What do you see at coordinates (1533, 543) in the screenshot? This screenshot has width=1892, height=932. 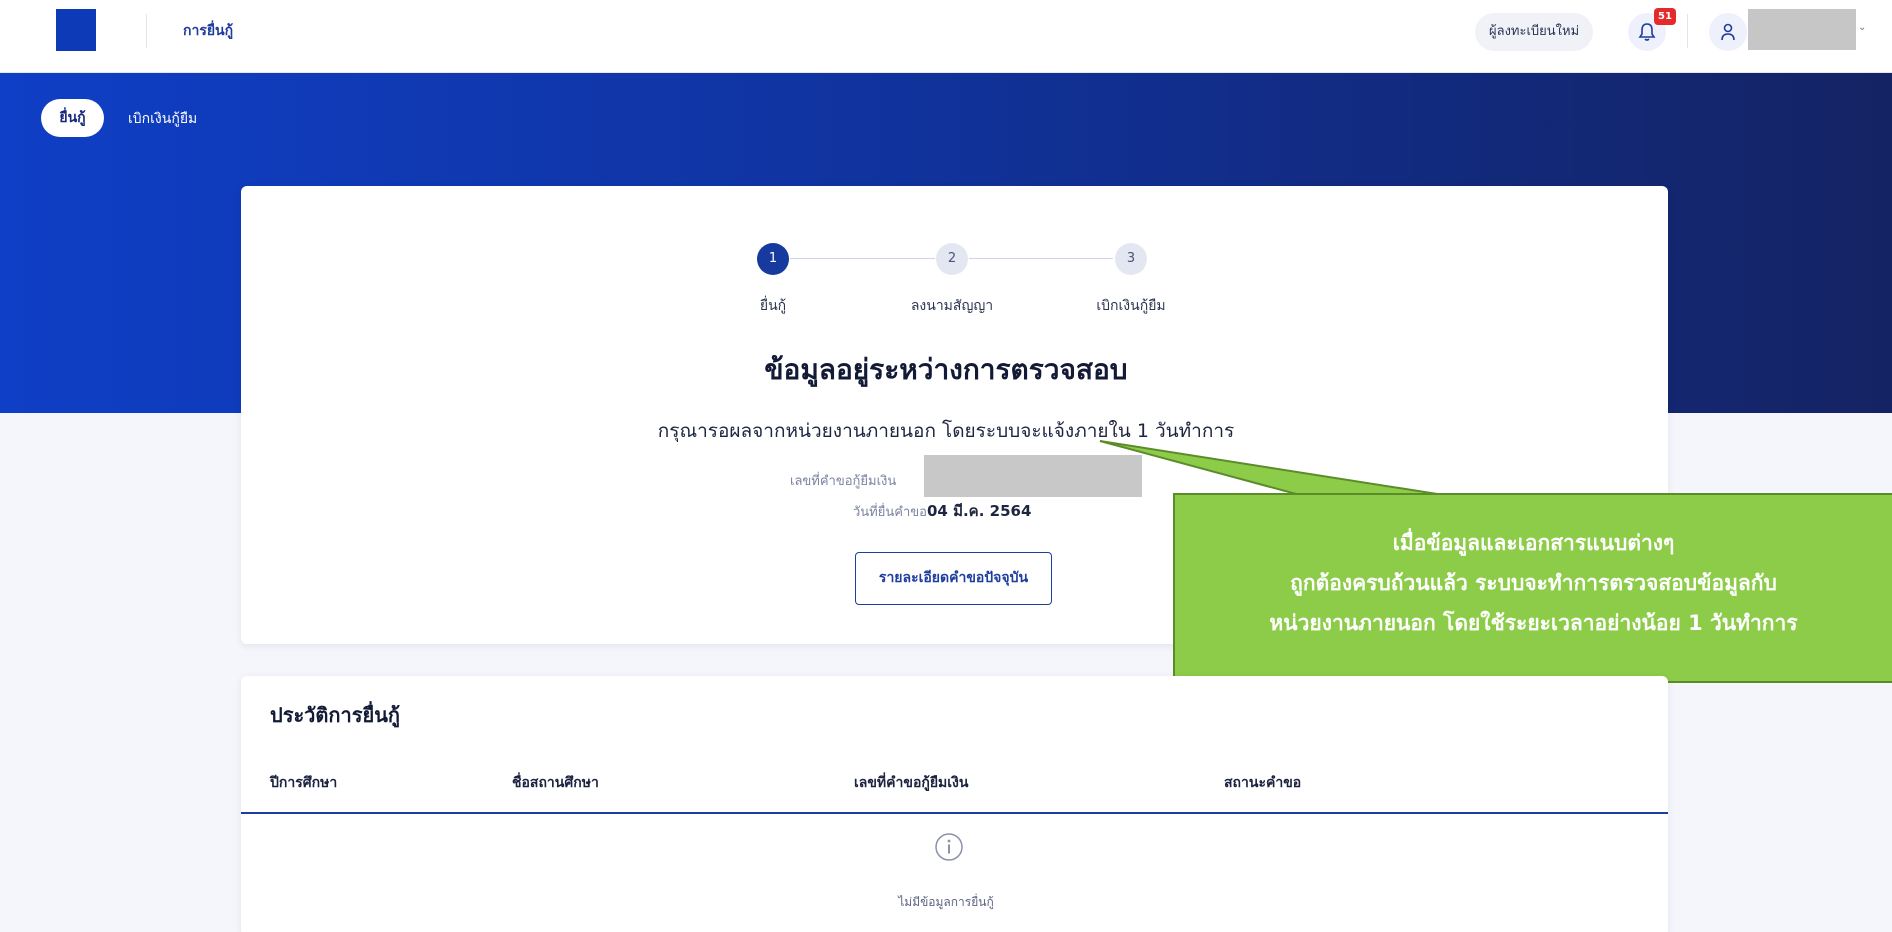 I see `callout-line-1: เมื่อข้อมูลและเอกสารแนบต่างๆ` at bounding box center [1533, 543].